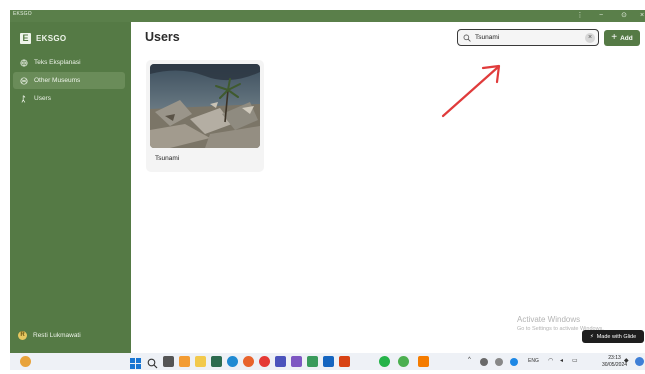 Image resolution: width=645 pixels, height=374 pixels. Describe the element at coordinates (135, 362) in the screenshot. I see `start-button` at that location.